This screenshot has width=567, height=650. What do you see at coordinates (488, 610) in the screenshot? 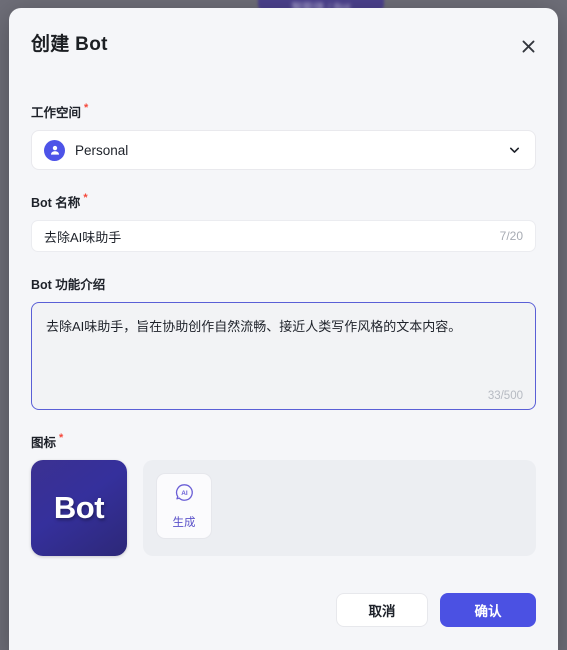
I see `confirm-button: 确认` at bounding box center [488, 610].